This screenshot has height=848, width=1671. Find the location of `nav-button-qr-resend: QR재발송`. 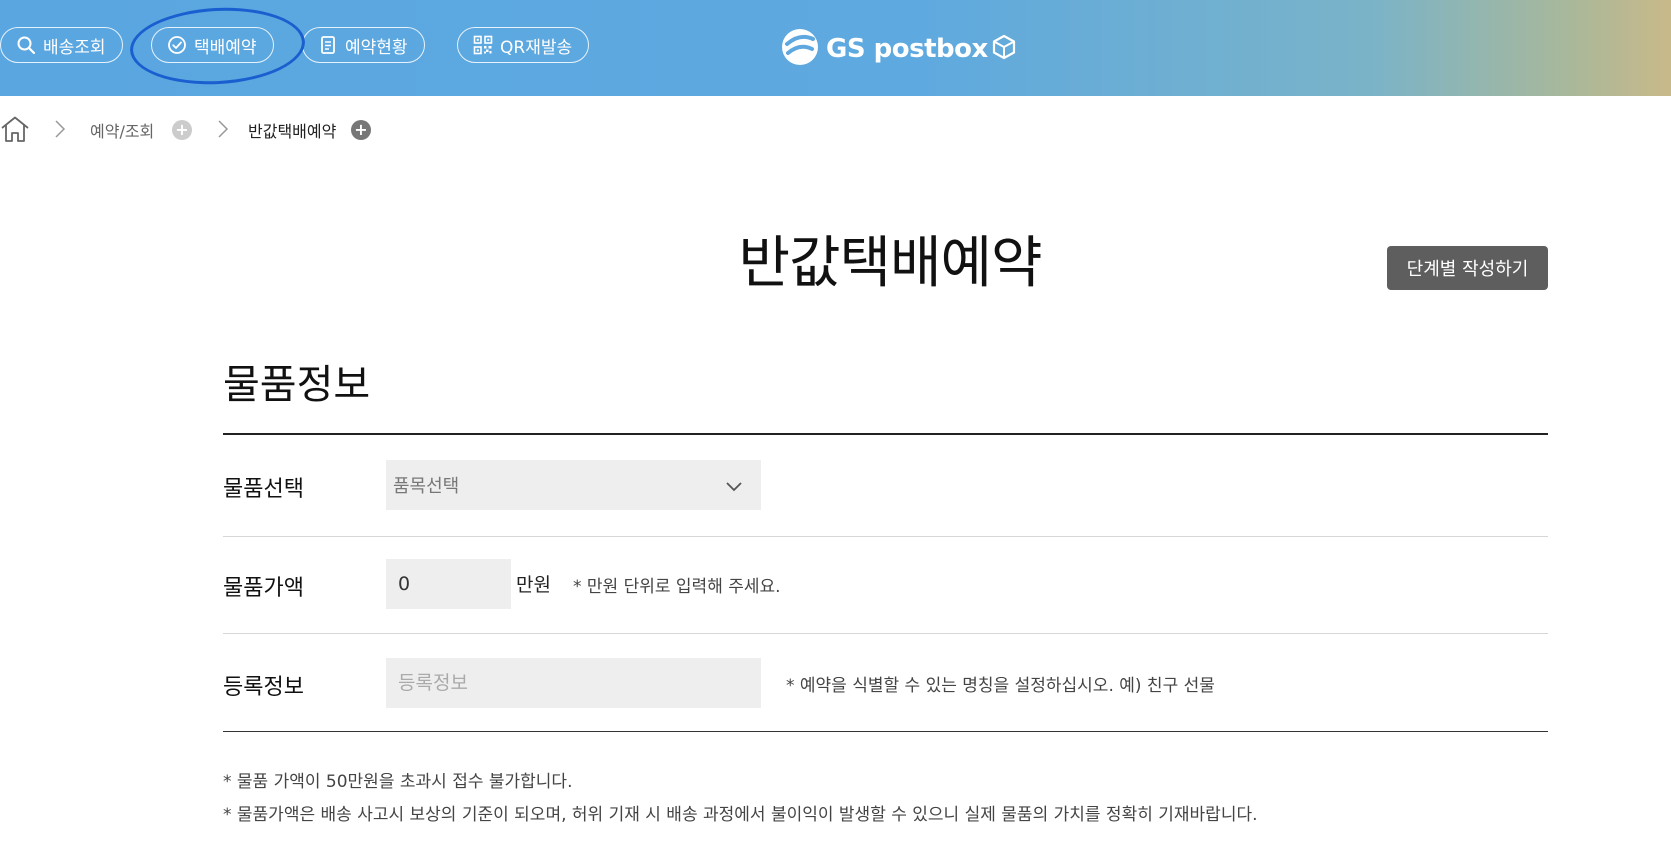

nav-button-qr-resend: QR재발송 is located at coordinates (523, 45).